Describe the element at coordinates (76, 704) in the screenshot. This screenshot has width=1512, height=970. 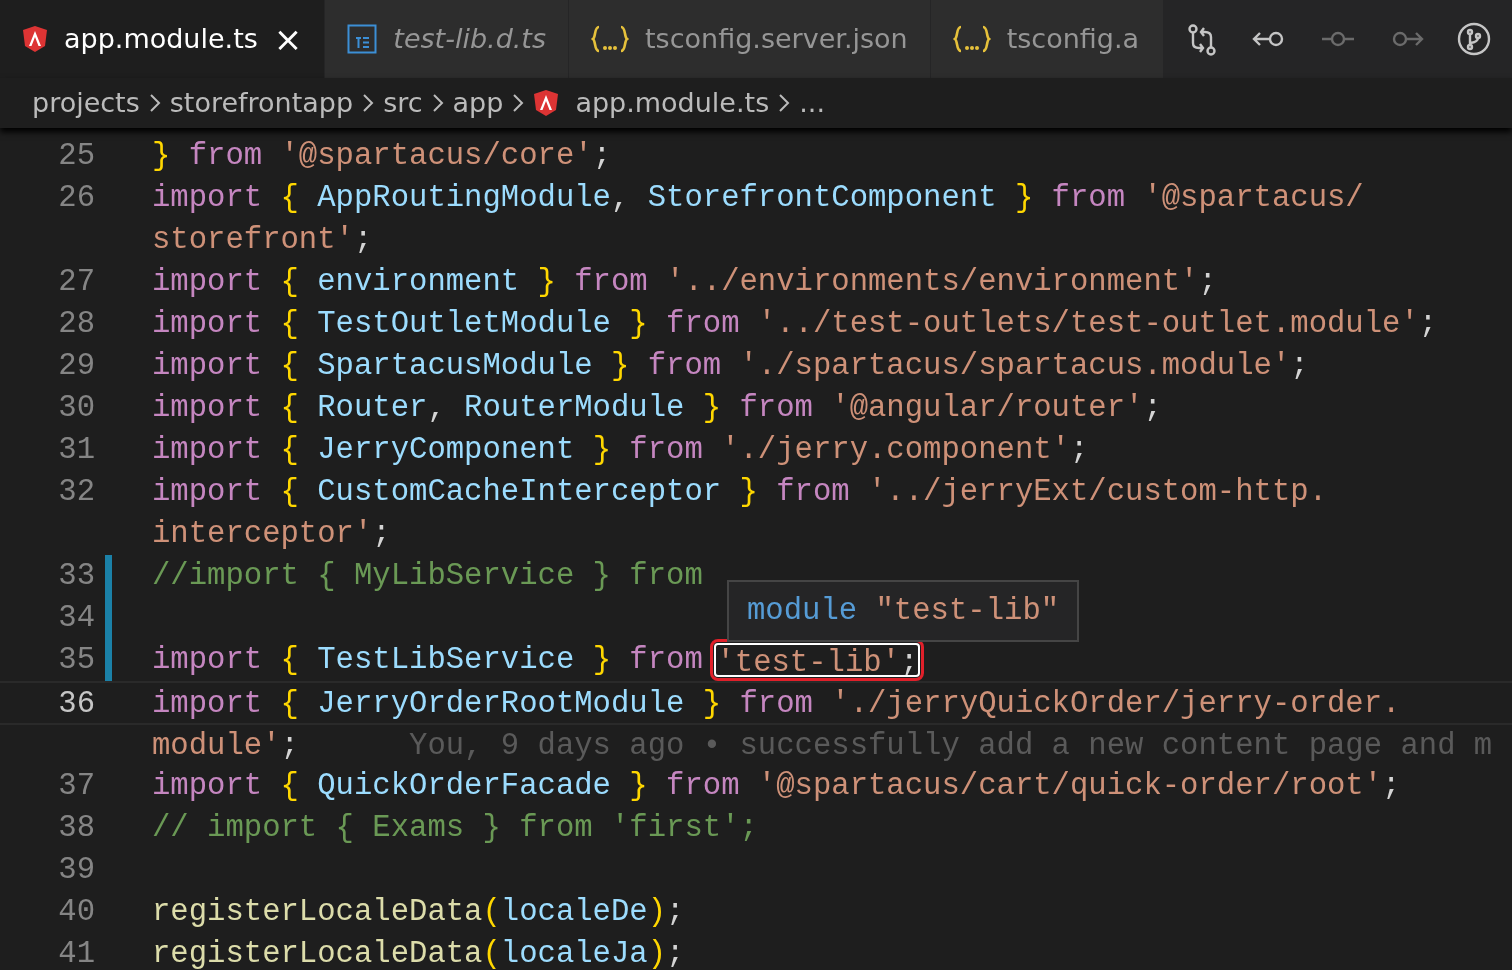
I see `line-number: 36` at that location.